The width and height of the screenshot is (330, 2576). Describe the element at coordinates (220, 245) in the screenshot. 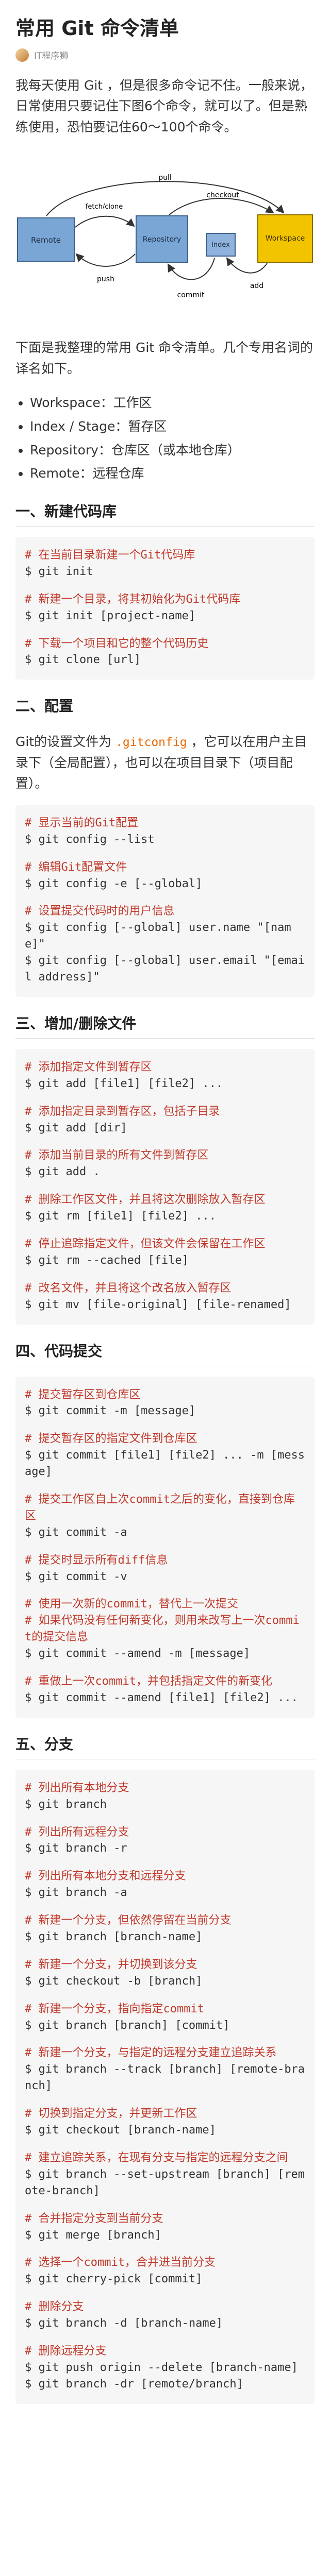

I see `node-index-label: Index` at that location.